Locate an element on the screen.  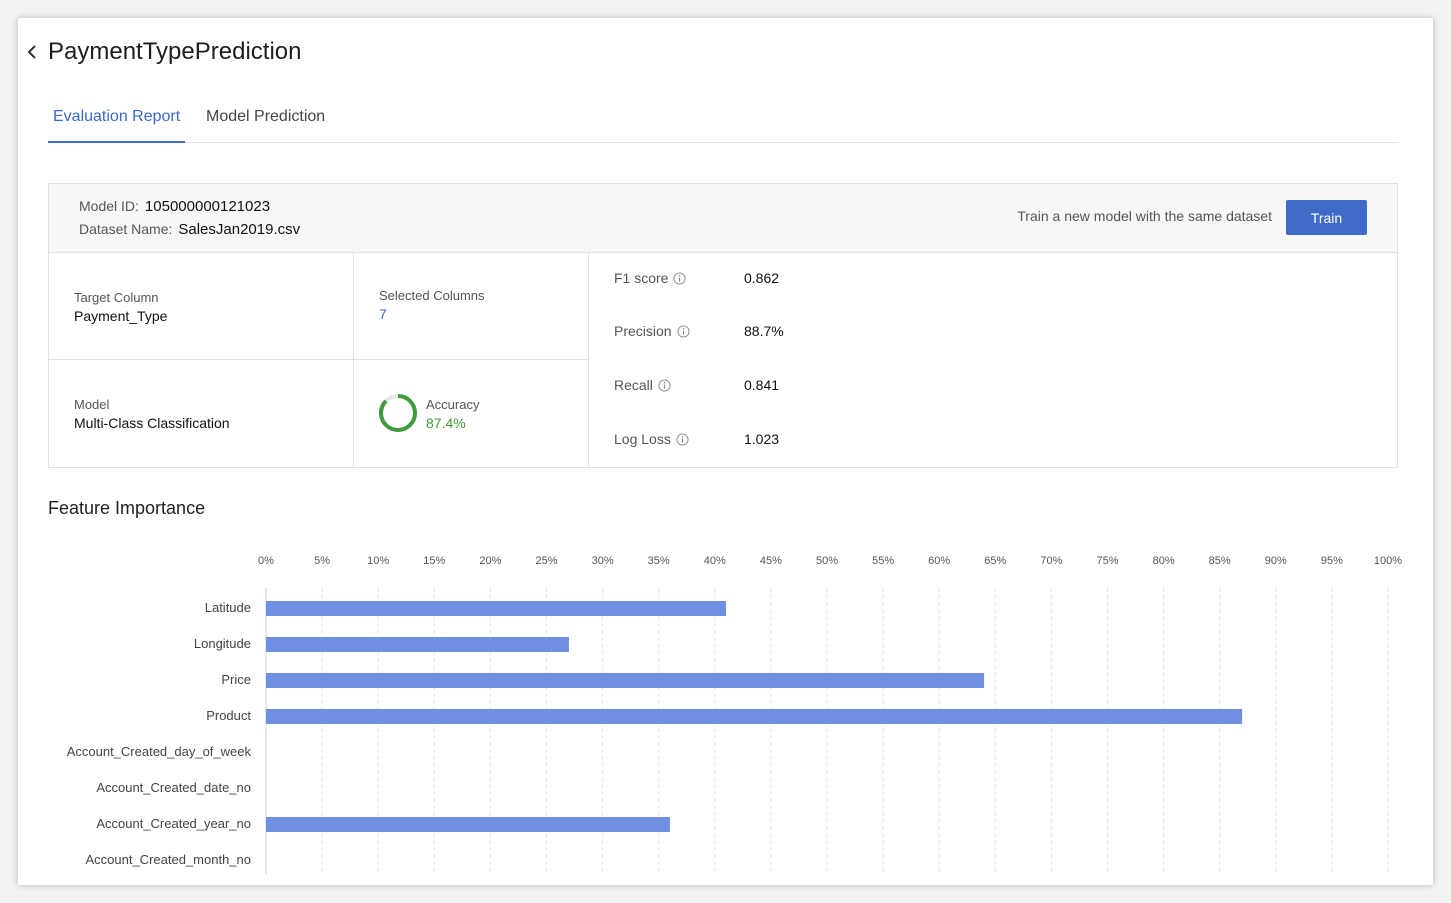
category-label: Product is located at coordinates (228, 715).